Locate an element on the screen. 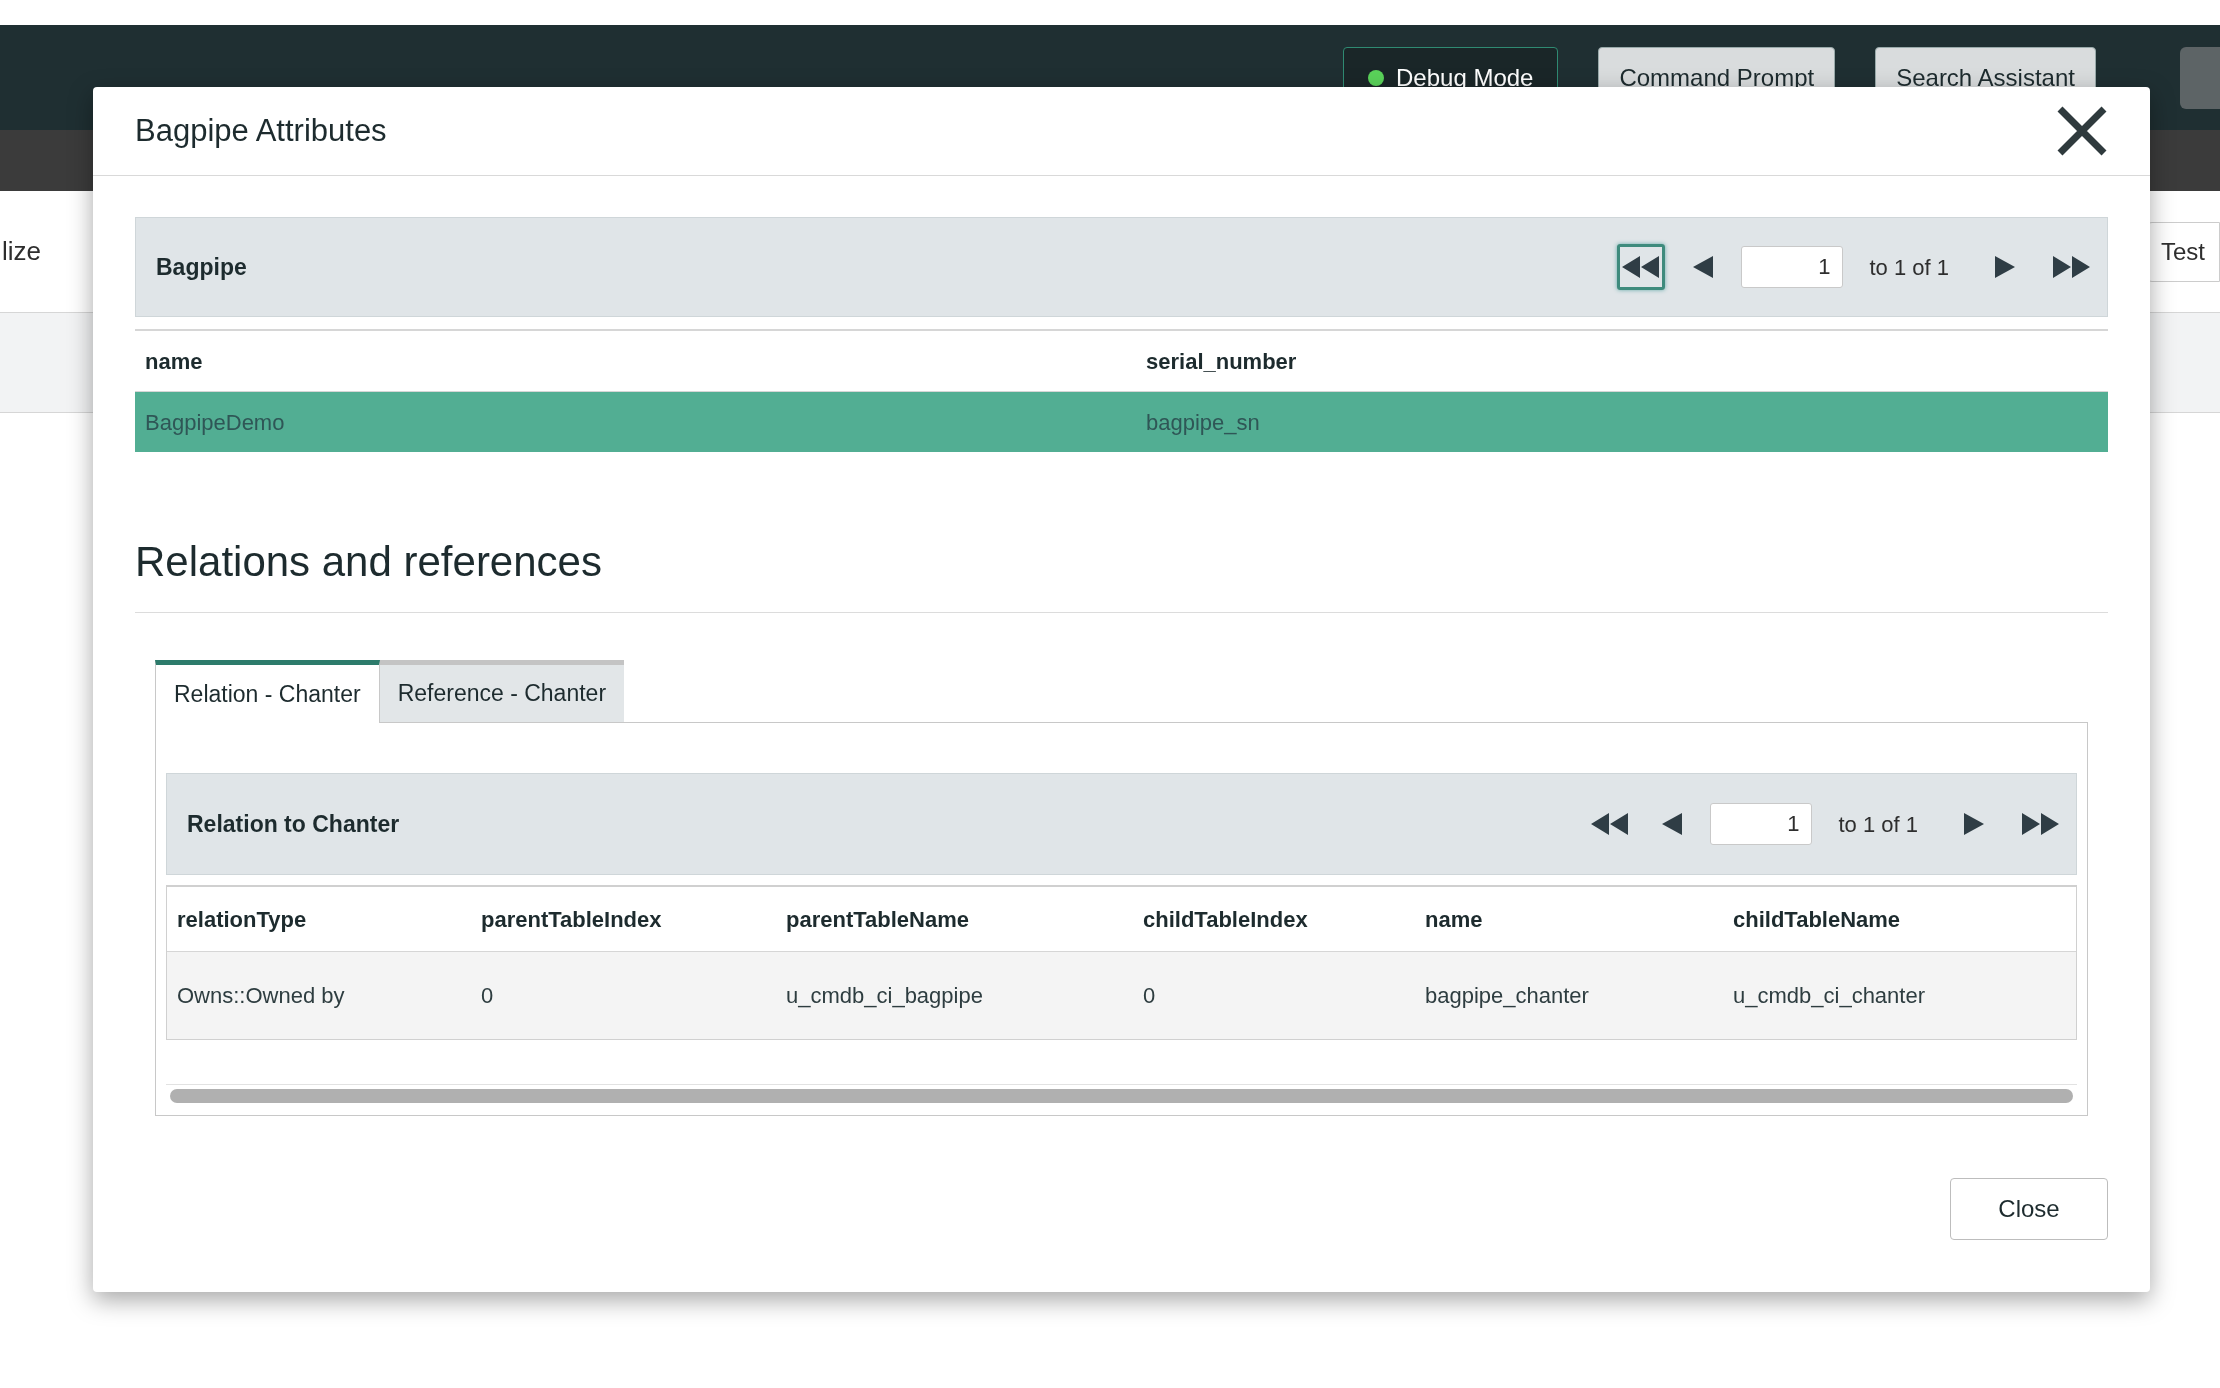 This screenshot has height=1388, width=2220. column-header: parentTableIndex is located at coordinates (571, 919).